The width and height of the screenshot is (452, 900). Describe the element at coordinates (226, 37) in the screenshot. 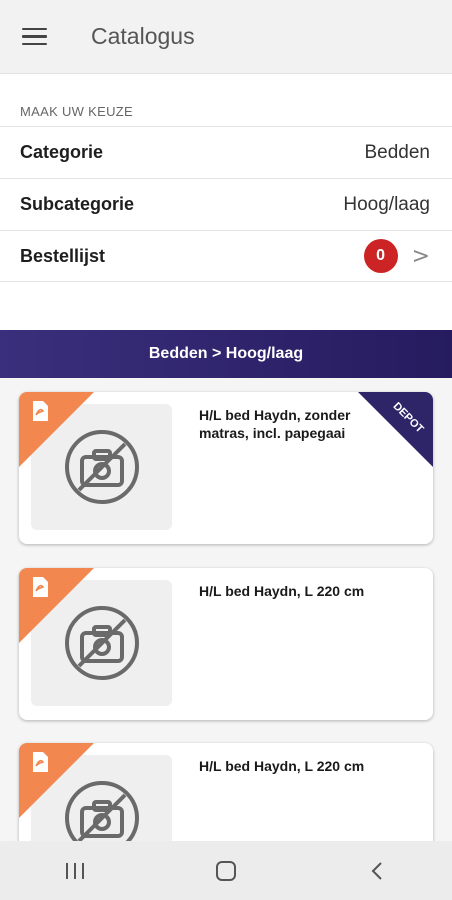

I see `app-bar: Catalogus` at that location.